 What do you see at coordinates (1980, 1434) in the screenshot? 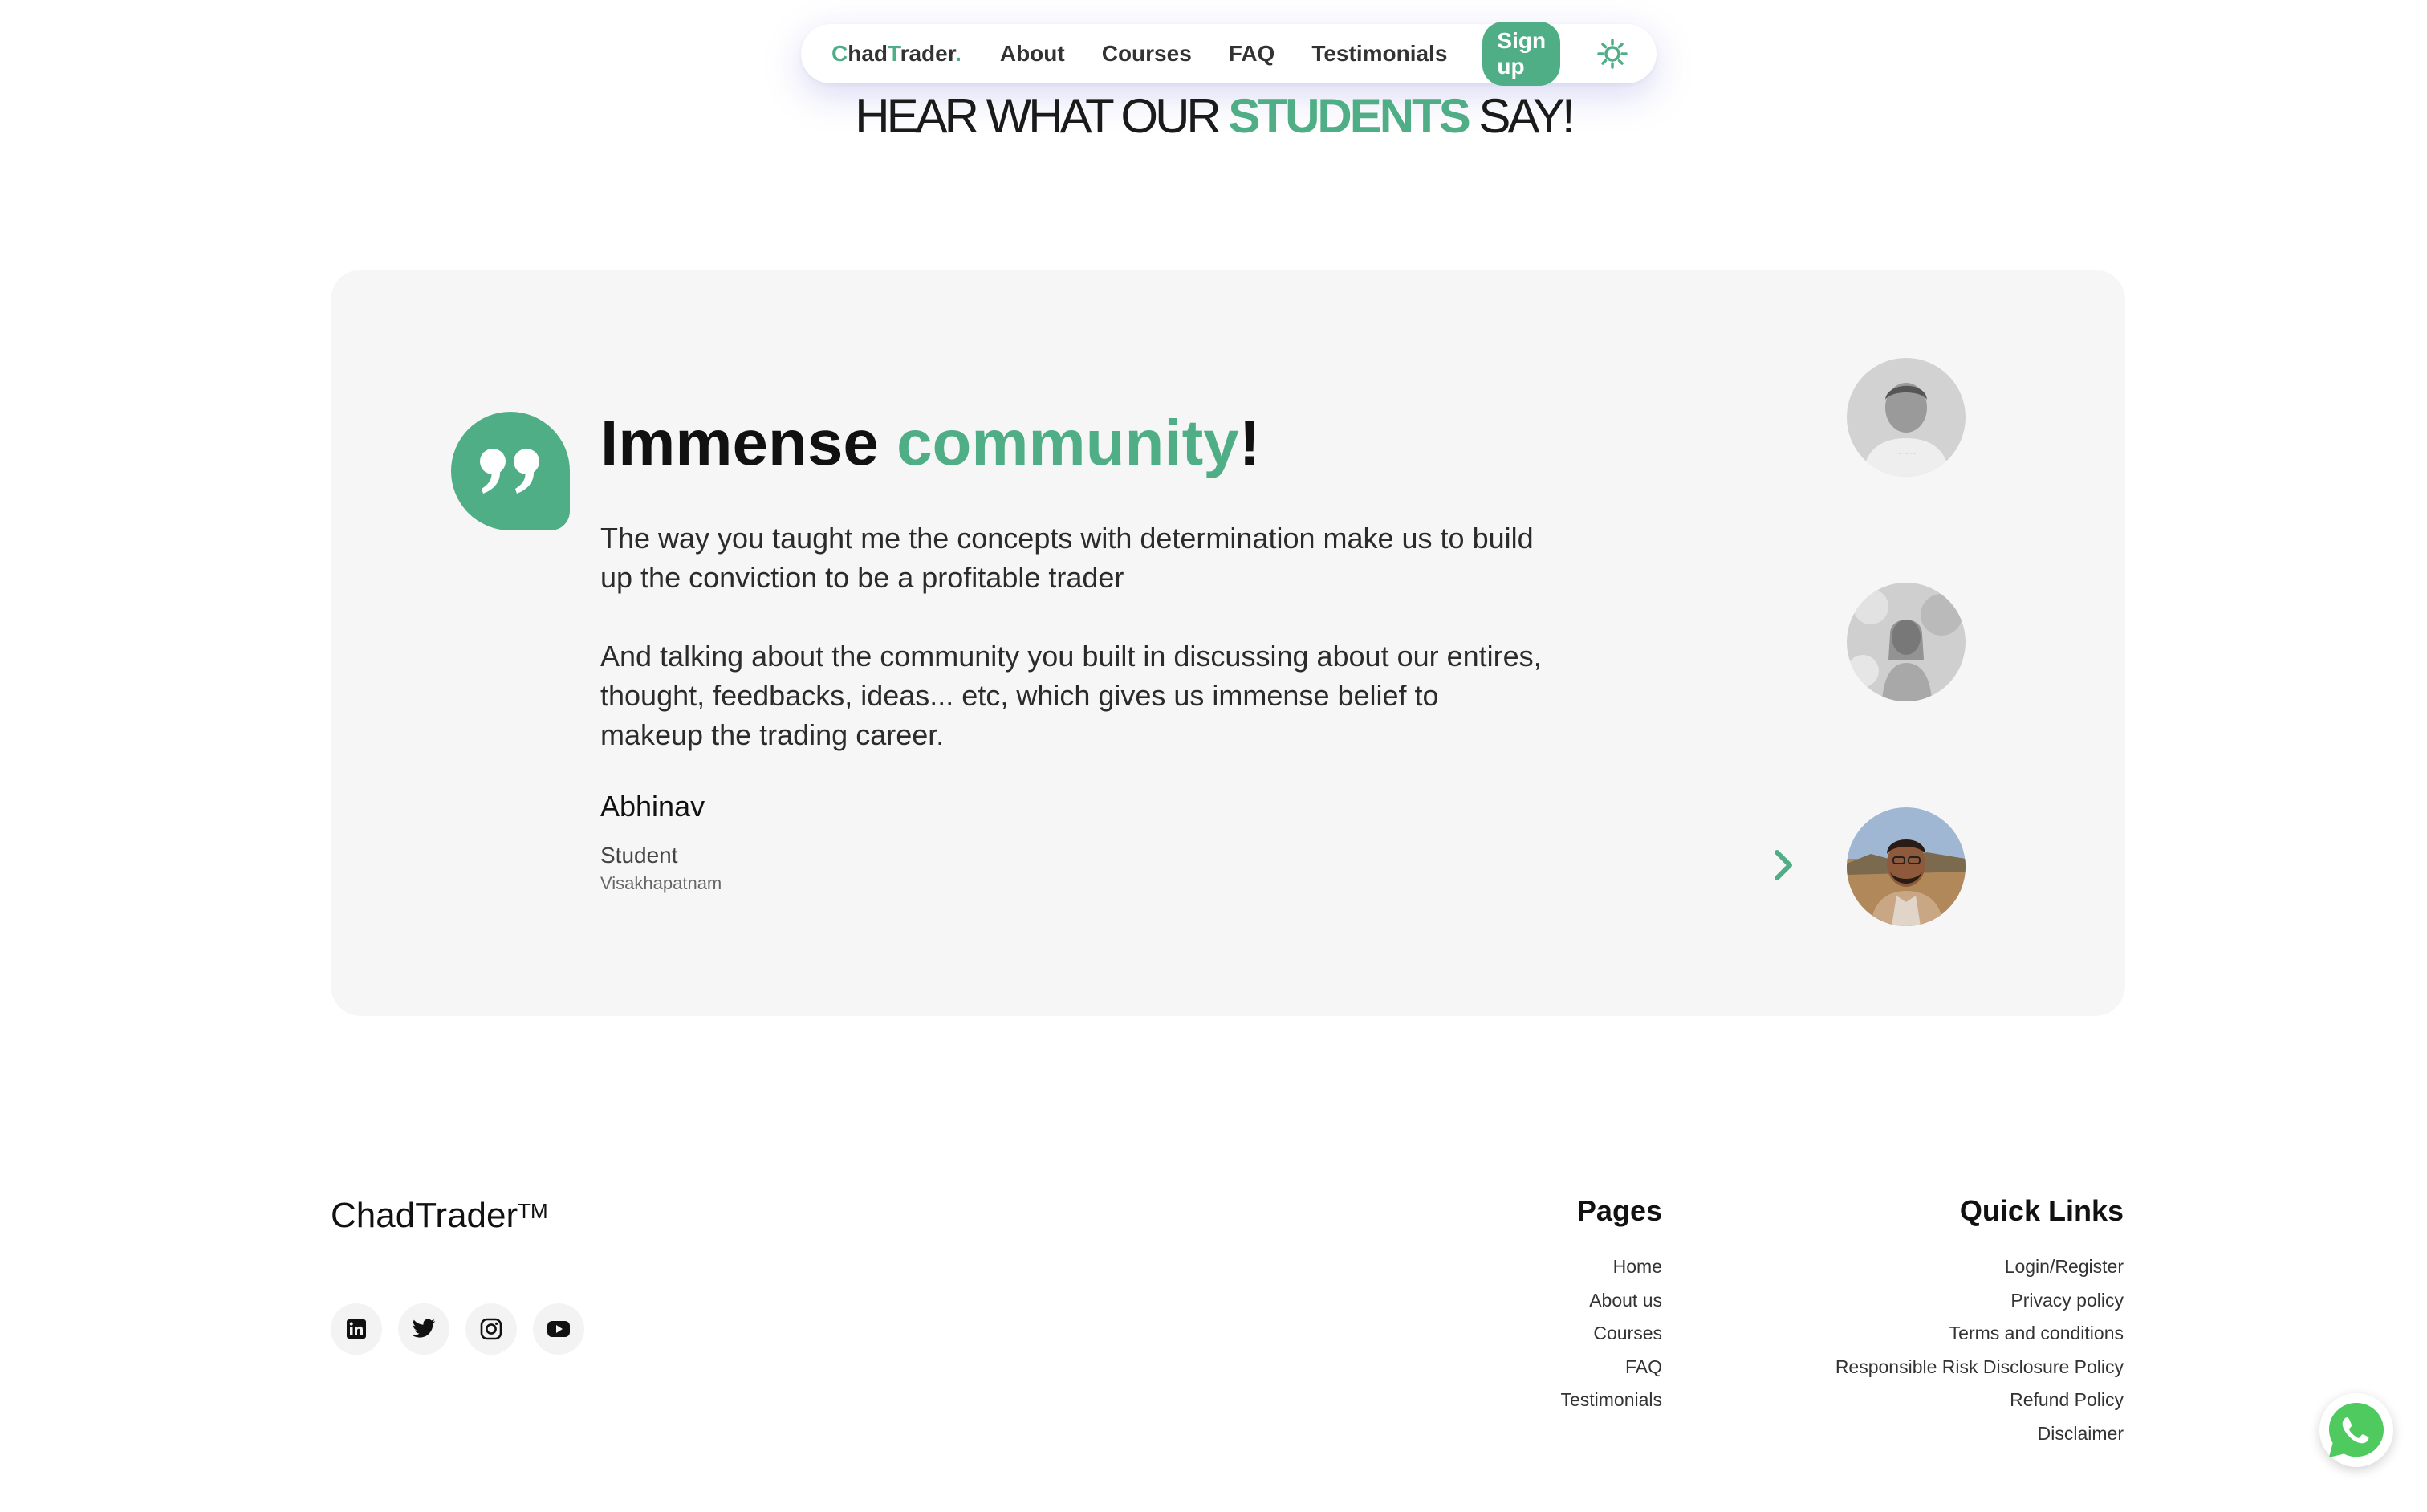
I see `footer-link-disclaimer: Disclaimer` at bounding box center [1980, 1434].